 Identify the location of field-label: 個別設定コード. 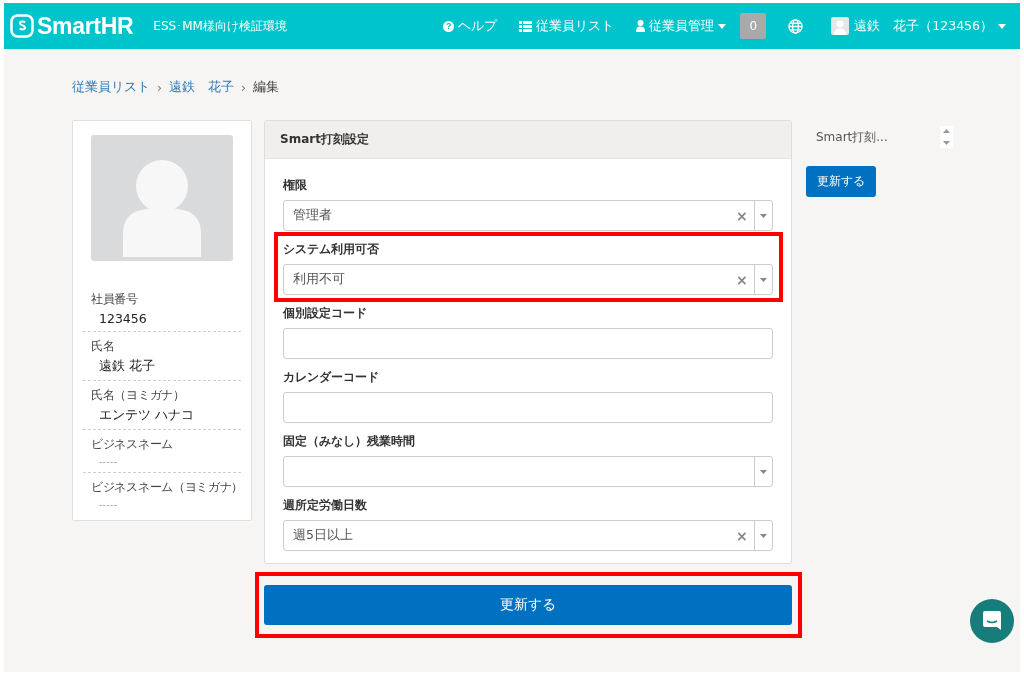
(325, 313).